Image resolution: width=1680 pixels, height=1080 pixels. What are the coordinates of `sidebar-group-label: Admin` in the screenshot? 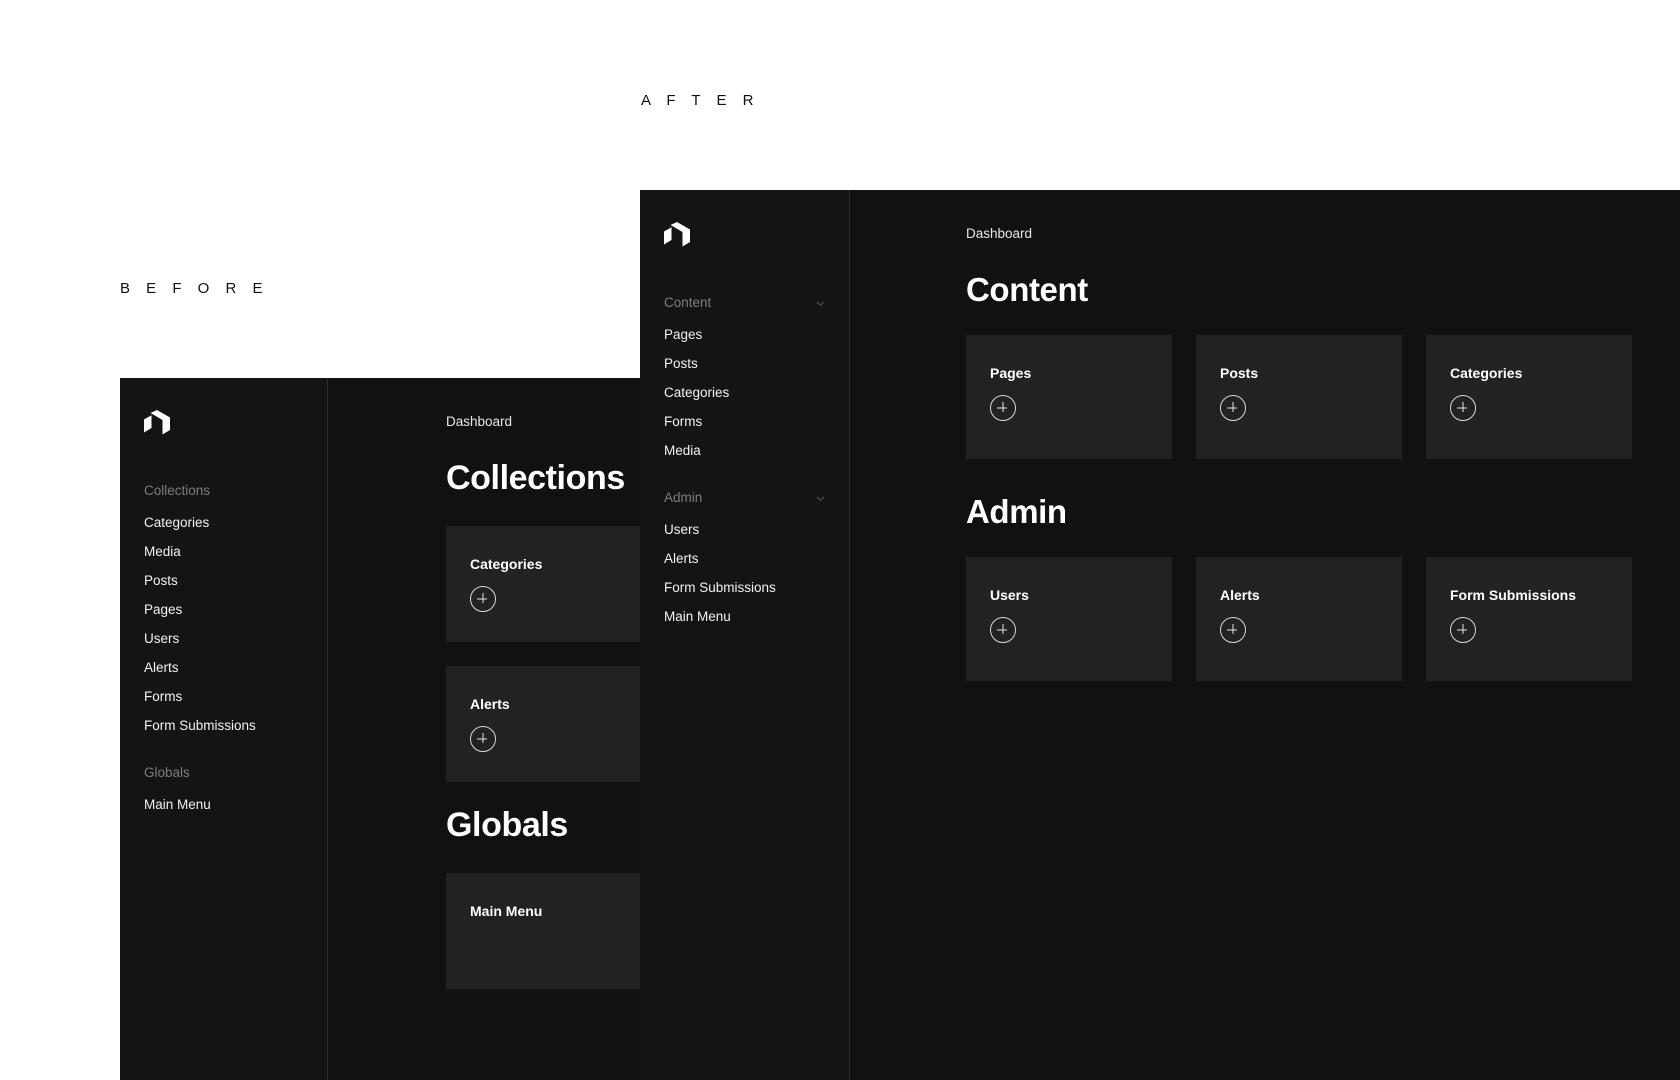 It's located at (683, 497).